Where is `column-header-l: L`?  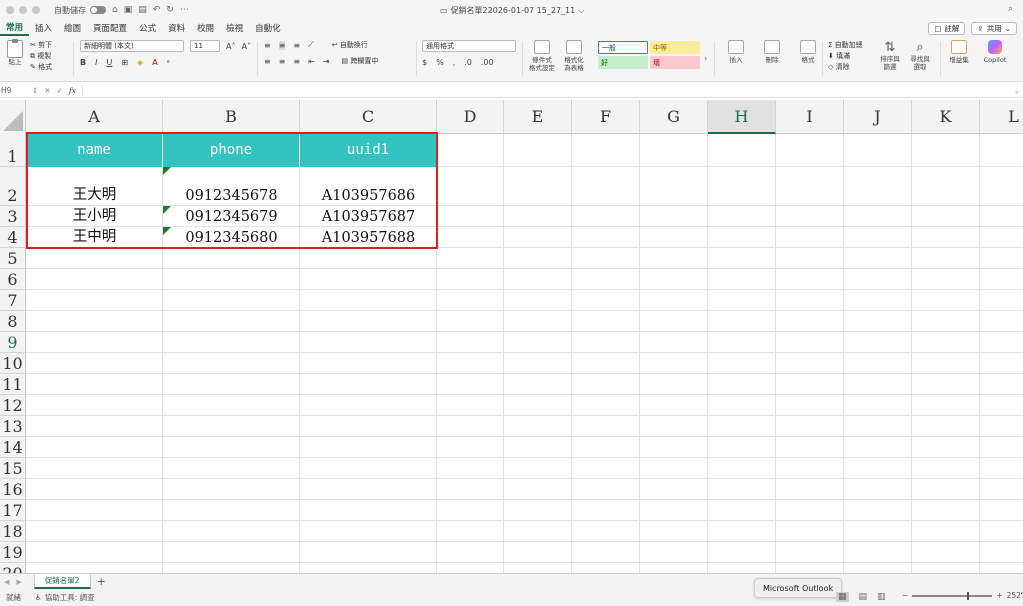 column-header-l: L is located at coordinates (1001, 117).